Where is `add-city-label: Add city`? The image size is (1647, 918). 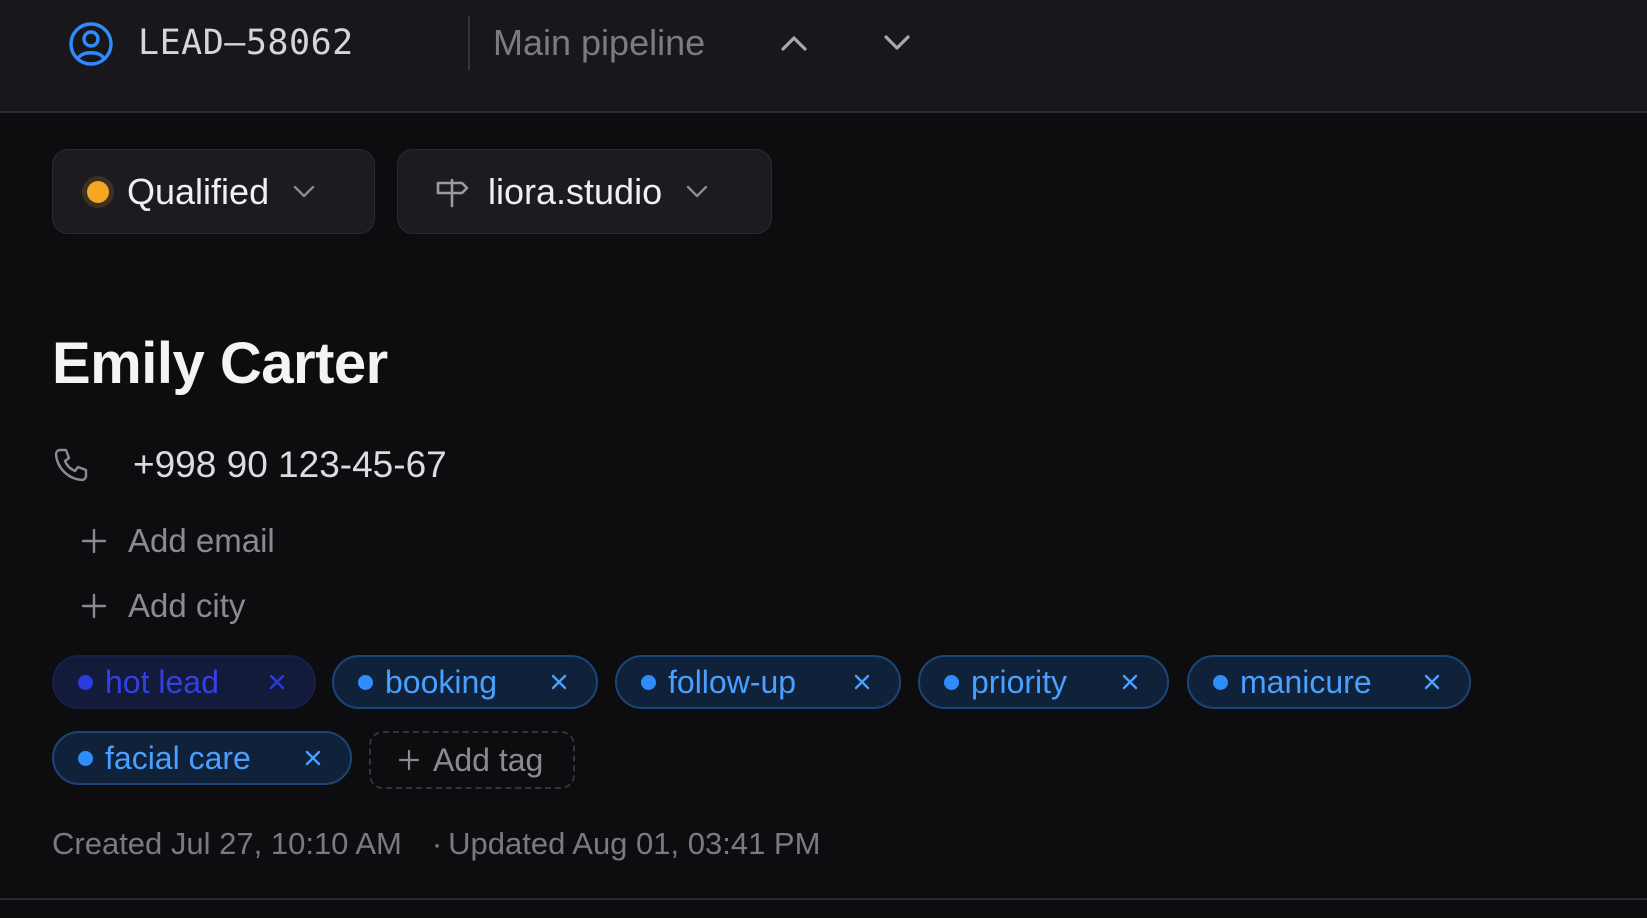
add-city-label: Add city is located at coordinates (187, 605).